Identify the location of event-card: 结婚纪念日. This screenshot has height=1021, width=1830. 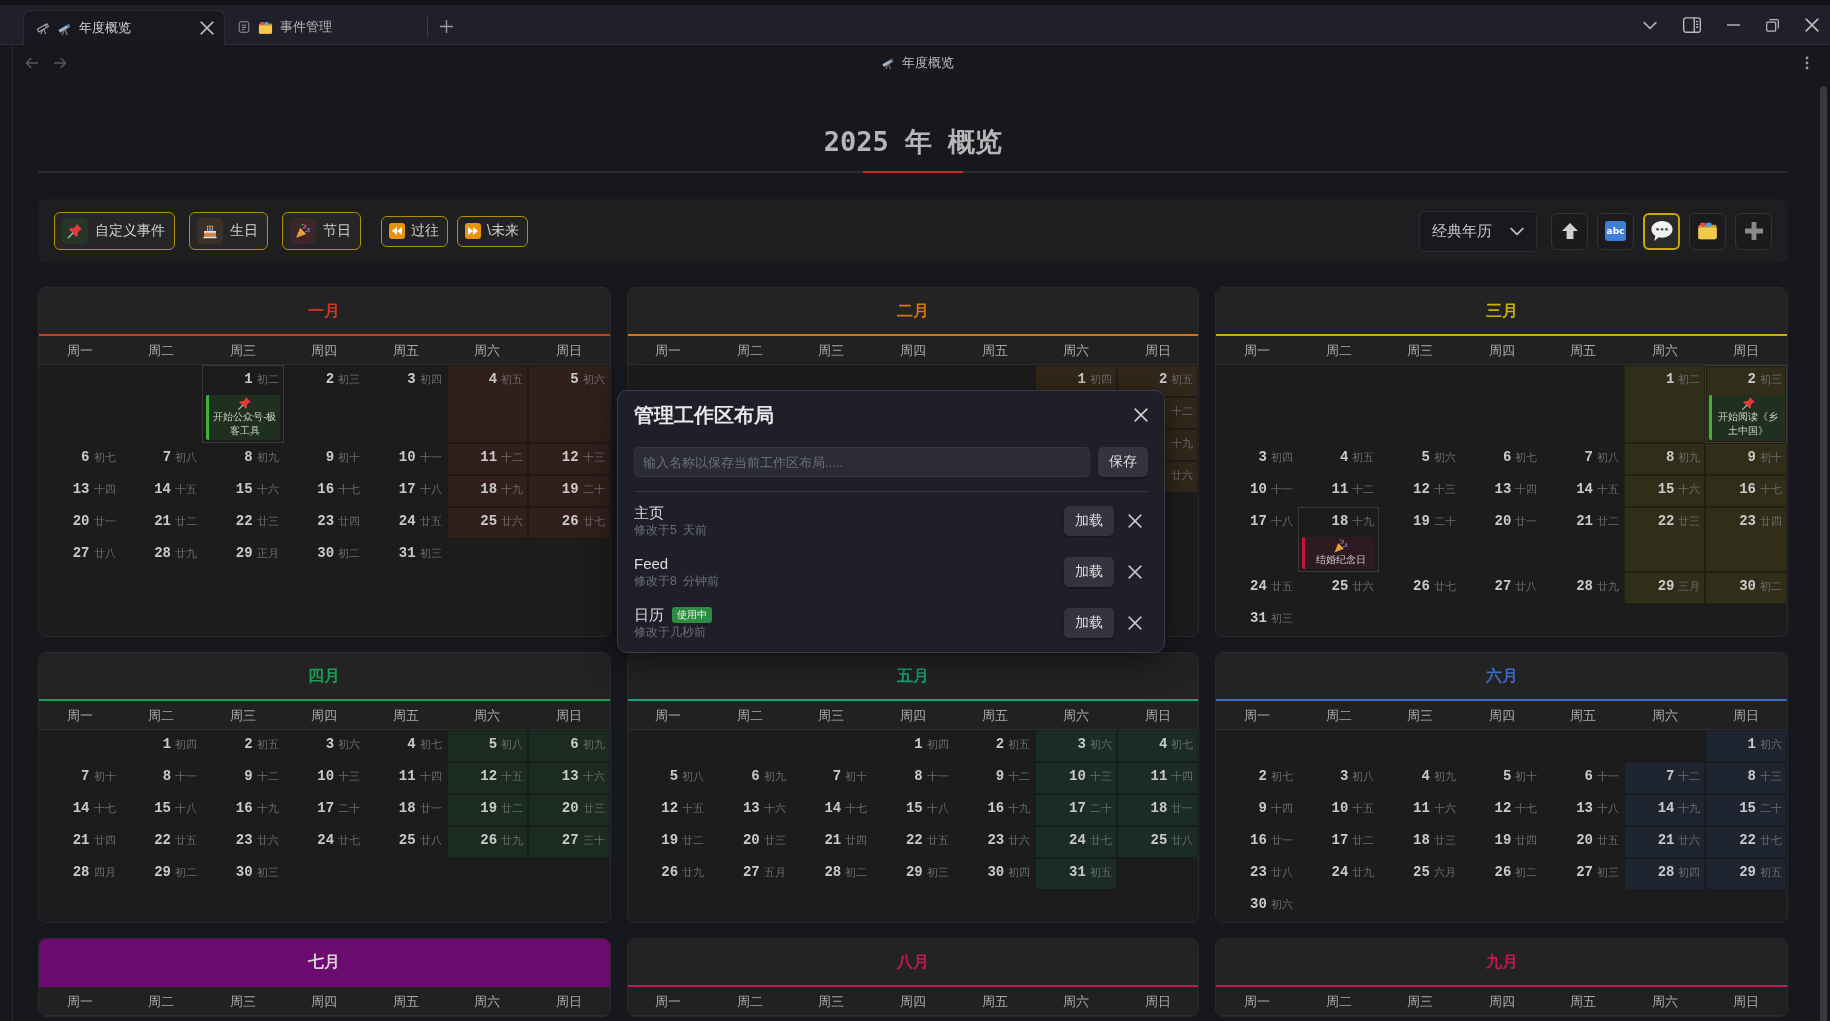
(1338, 553).